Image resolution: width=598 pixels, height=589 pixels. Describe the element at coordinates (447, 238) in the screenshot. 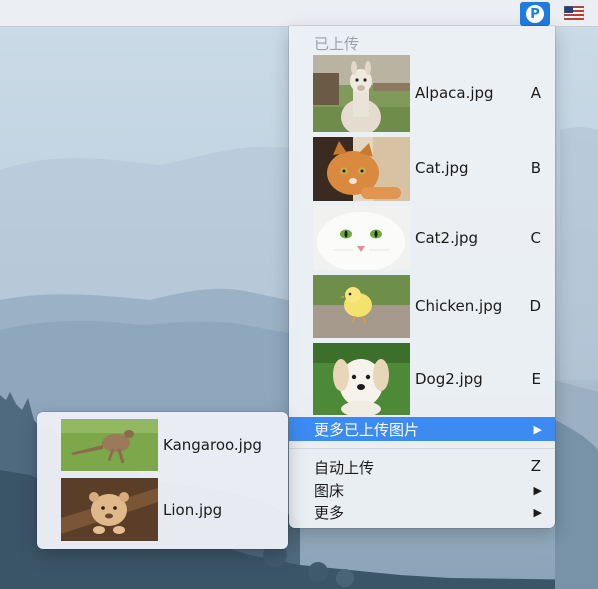

I see `item-label: Cat2.jpg` at that location.